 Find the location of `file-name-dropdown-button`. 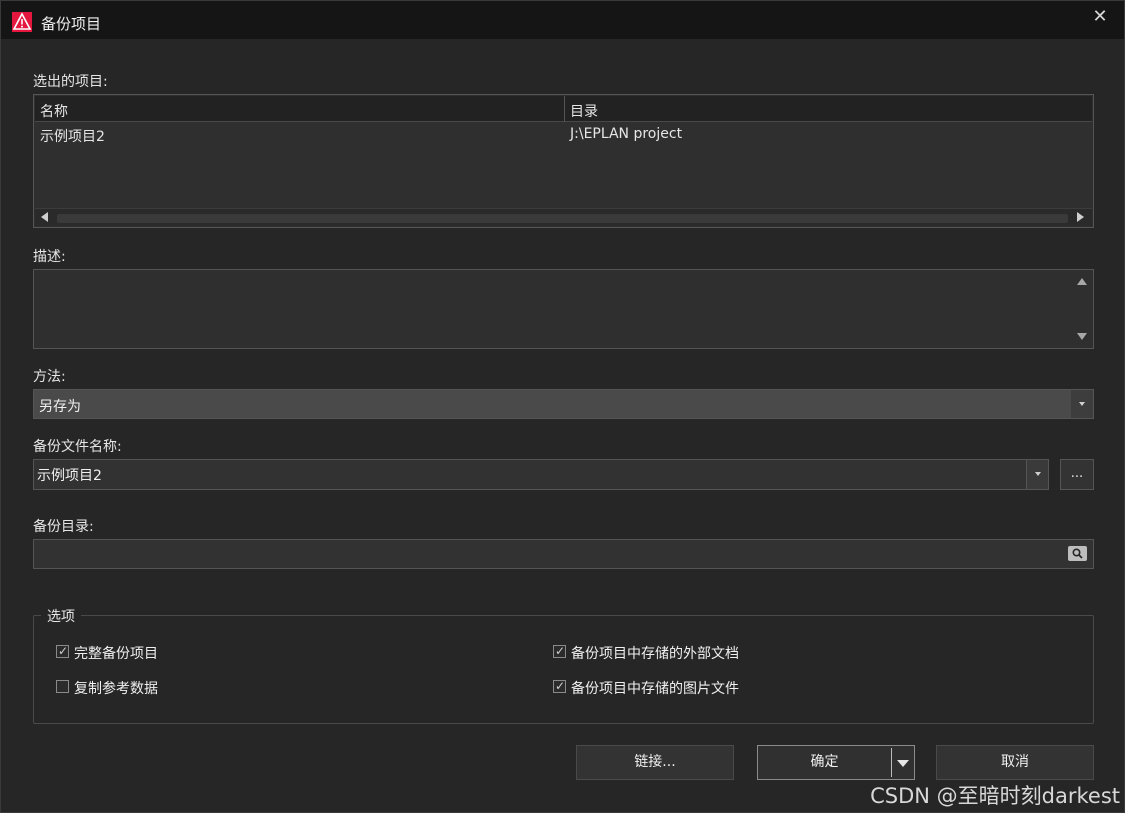

file-name-dropdown-button is located at coordinates (1037, 474).